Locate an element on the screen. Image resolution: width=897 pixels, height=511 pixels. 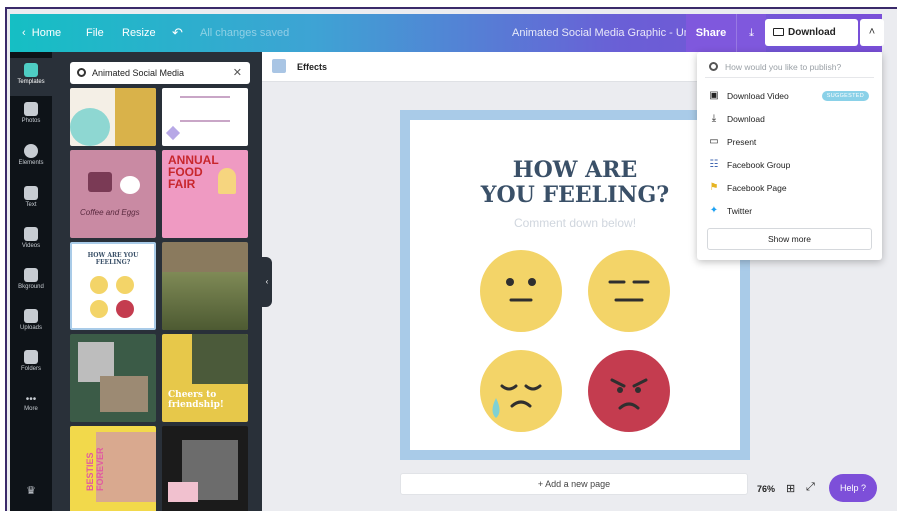
template-thumb: HOW ARE YOU FEELING? is located at coordinates (113, 286).